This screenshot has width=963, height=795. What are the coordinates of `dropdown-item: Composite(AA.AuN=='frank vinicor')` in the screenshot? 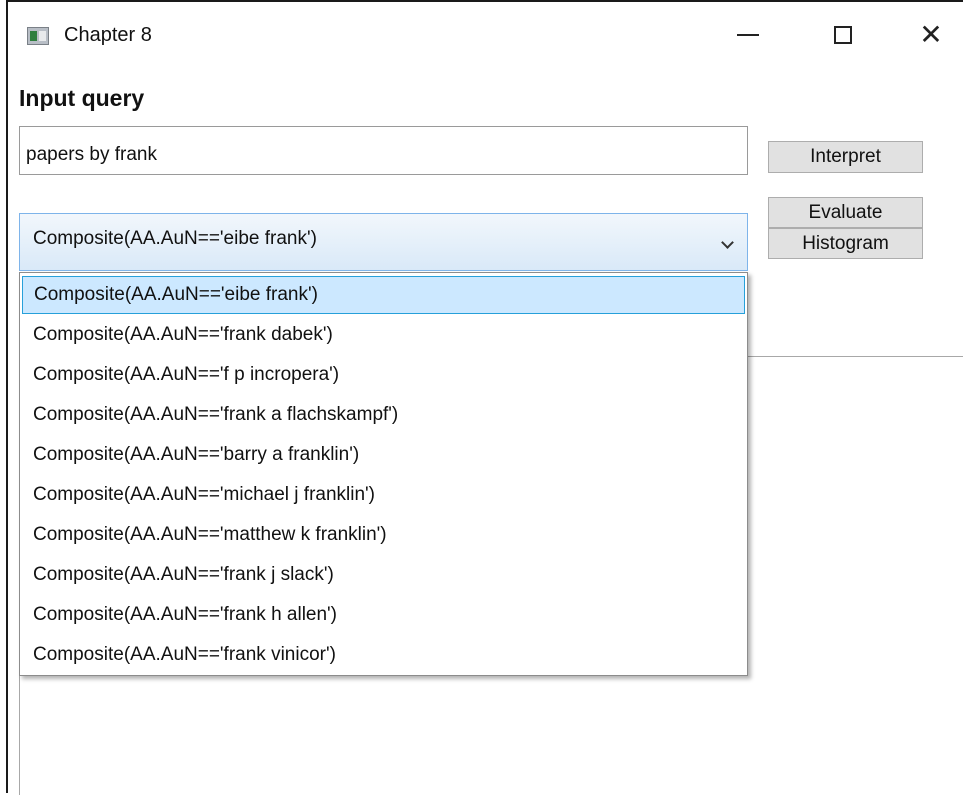 It's located at (383, 655).